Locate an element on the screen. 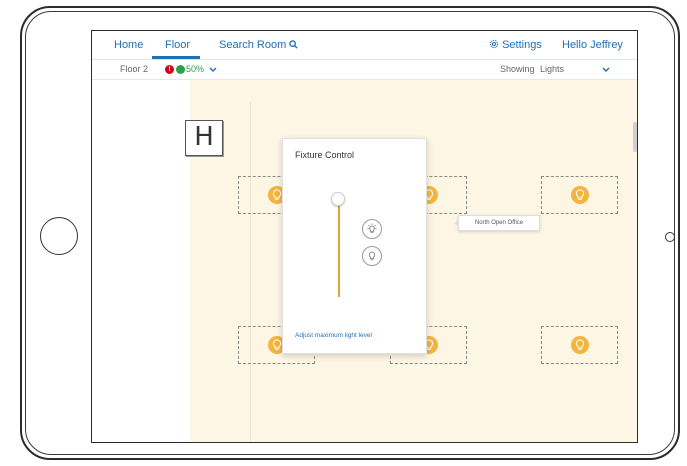 This screenshot has height=466, width=687. light-level-slider-handle is located at coordinates (338, 199).